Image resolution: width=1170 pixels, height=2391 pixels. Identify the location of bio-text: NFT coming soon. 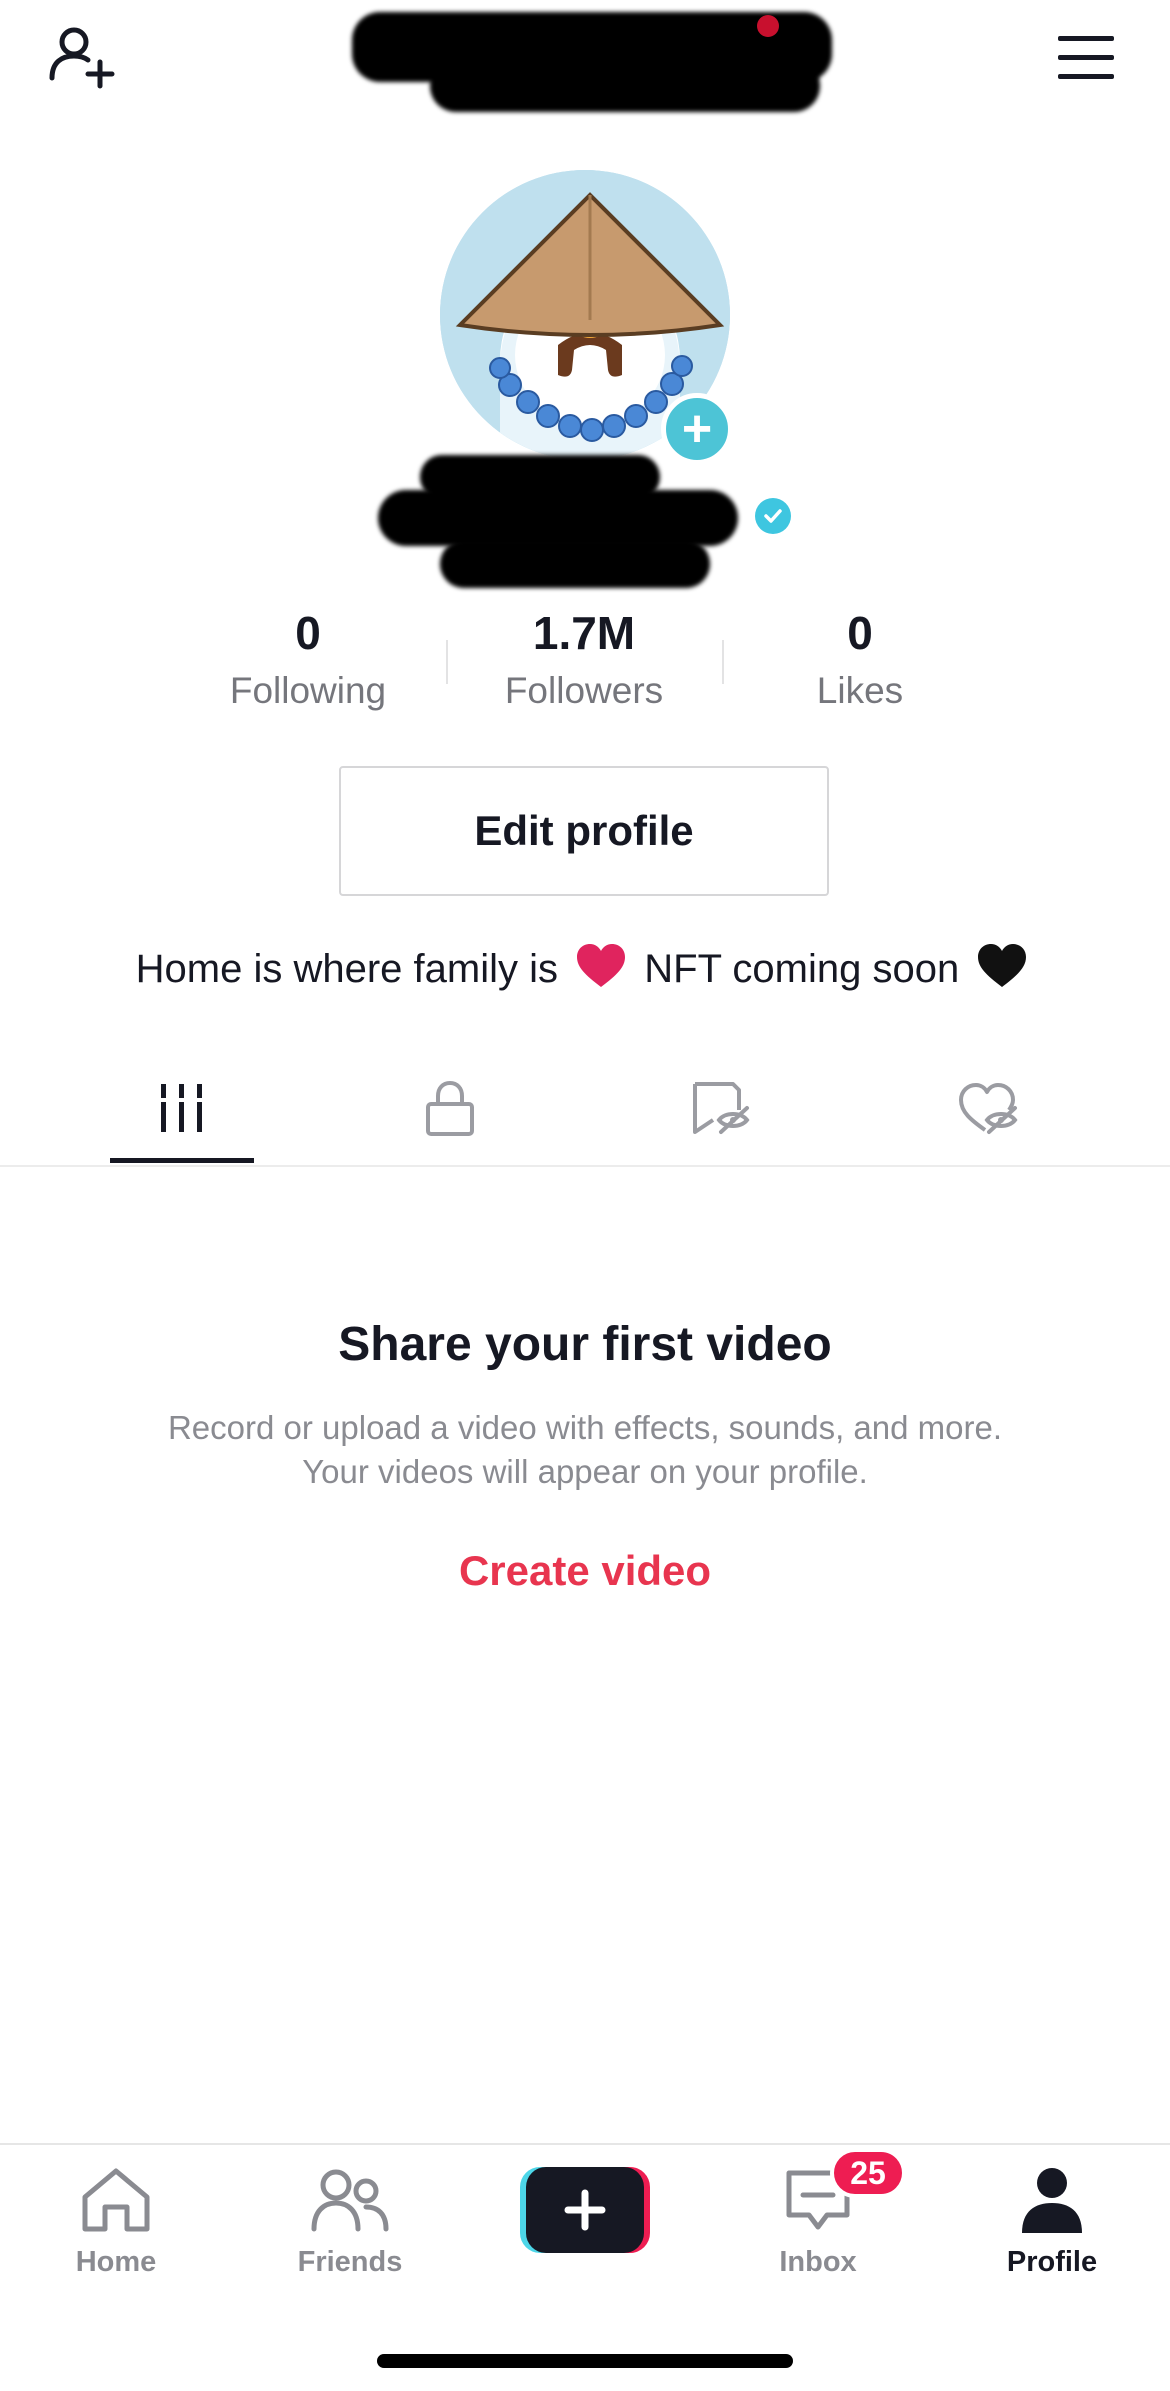
(802, 969).